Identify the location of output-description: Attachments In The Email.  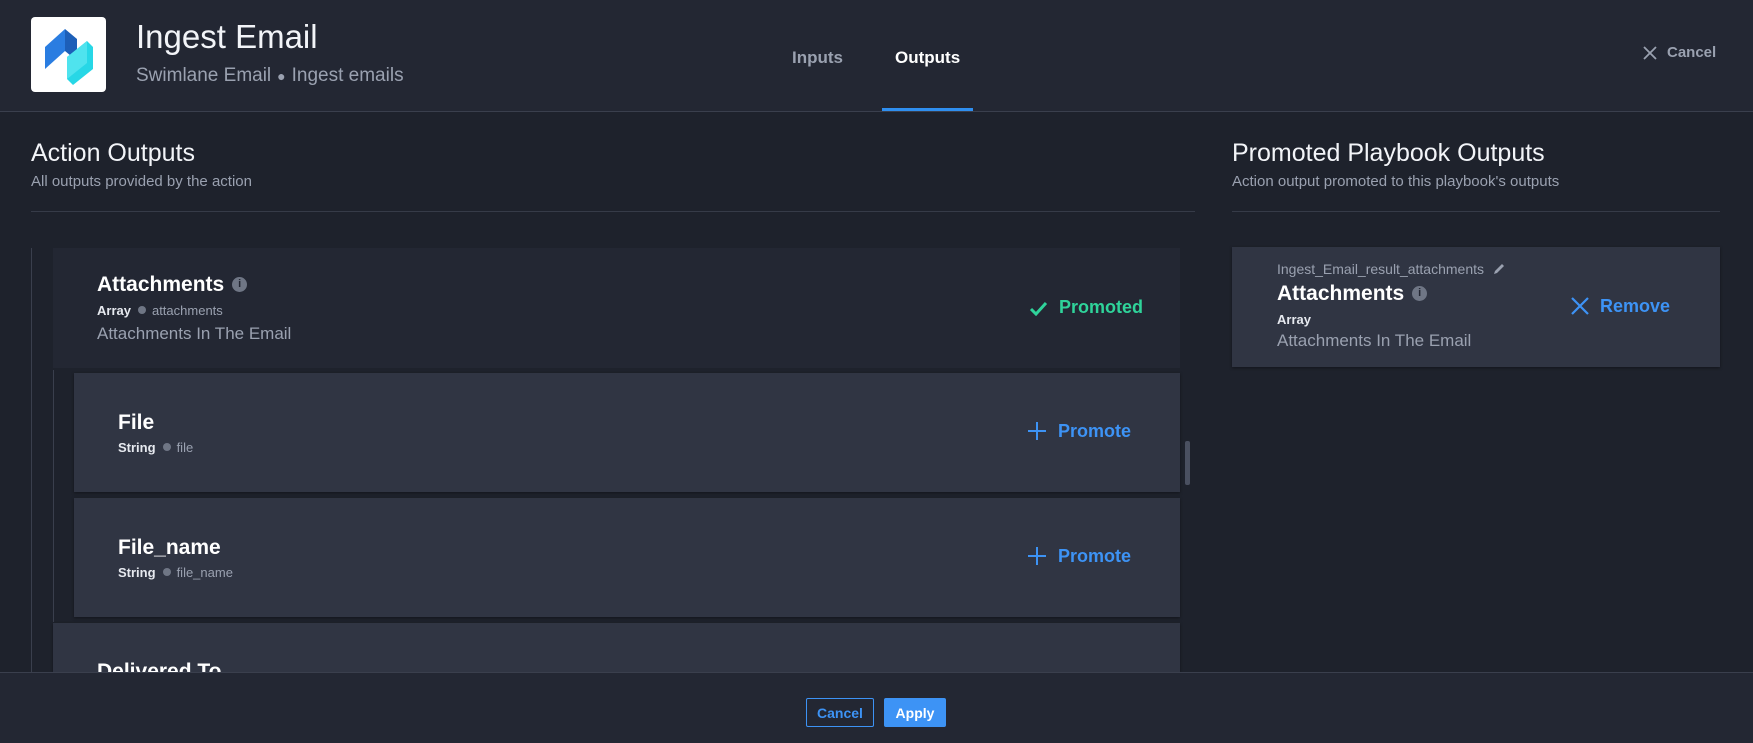
(194, 333).